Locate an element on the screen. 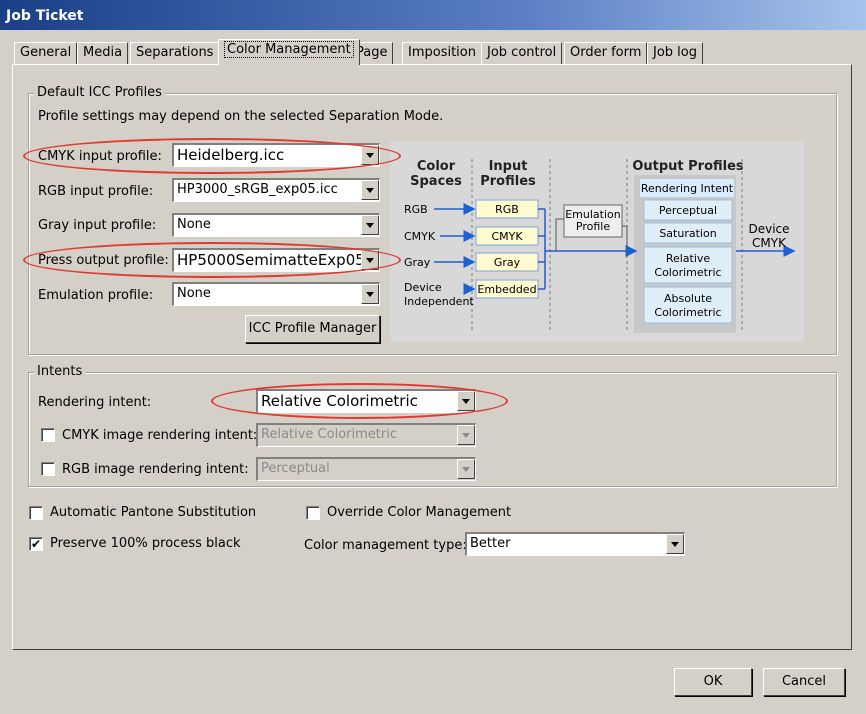 Image resolution: width=866 pixels, height=714 pixels. select-value: Heidelberg.icc is located at coordinates (231, 155).